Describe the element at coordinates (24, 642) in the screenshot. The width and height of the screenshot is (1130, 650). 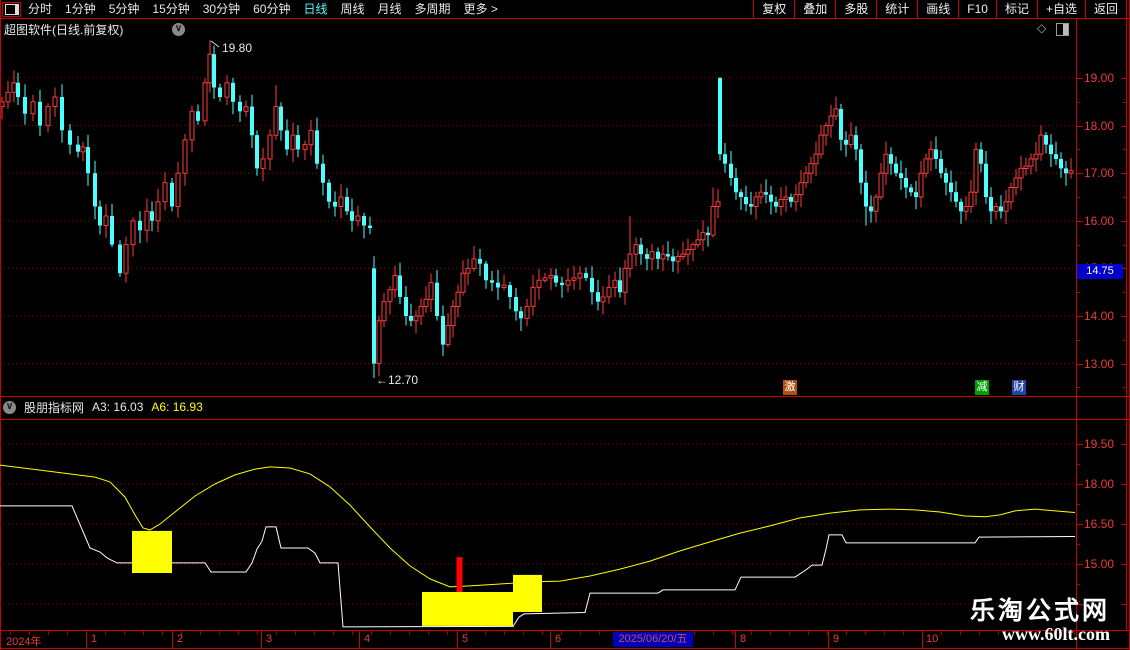
I see `month-label-2024年: 2024年` at that location.